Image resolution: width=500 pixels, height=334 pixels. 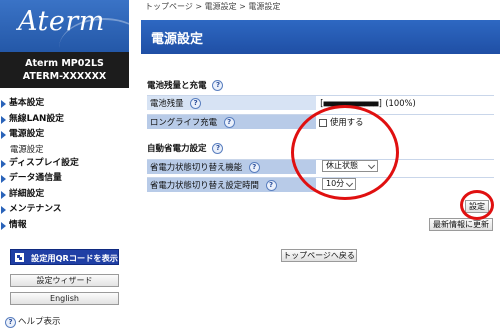 What do you see at coordinates (185, 149) in the screenshot?
I see `section-auto-power-heading: 自動省電力設定 ?` at bounding box center [185, 149].